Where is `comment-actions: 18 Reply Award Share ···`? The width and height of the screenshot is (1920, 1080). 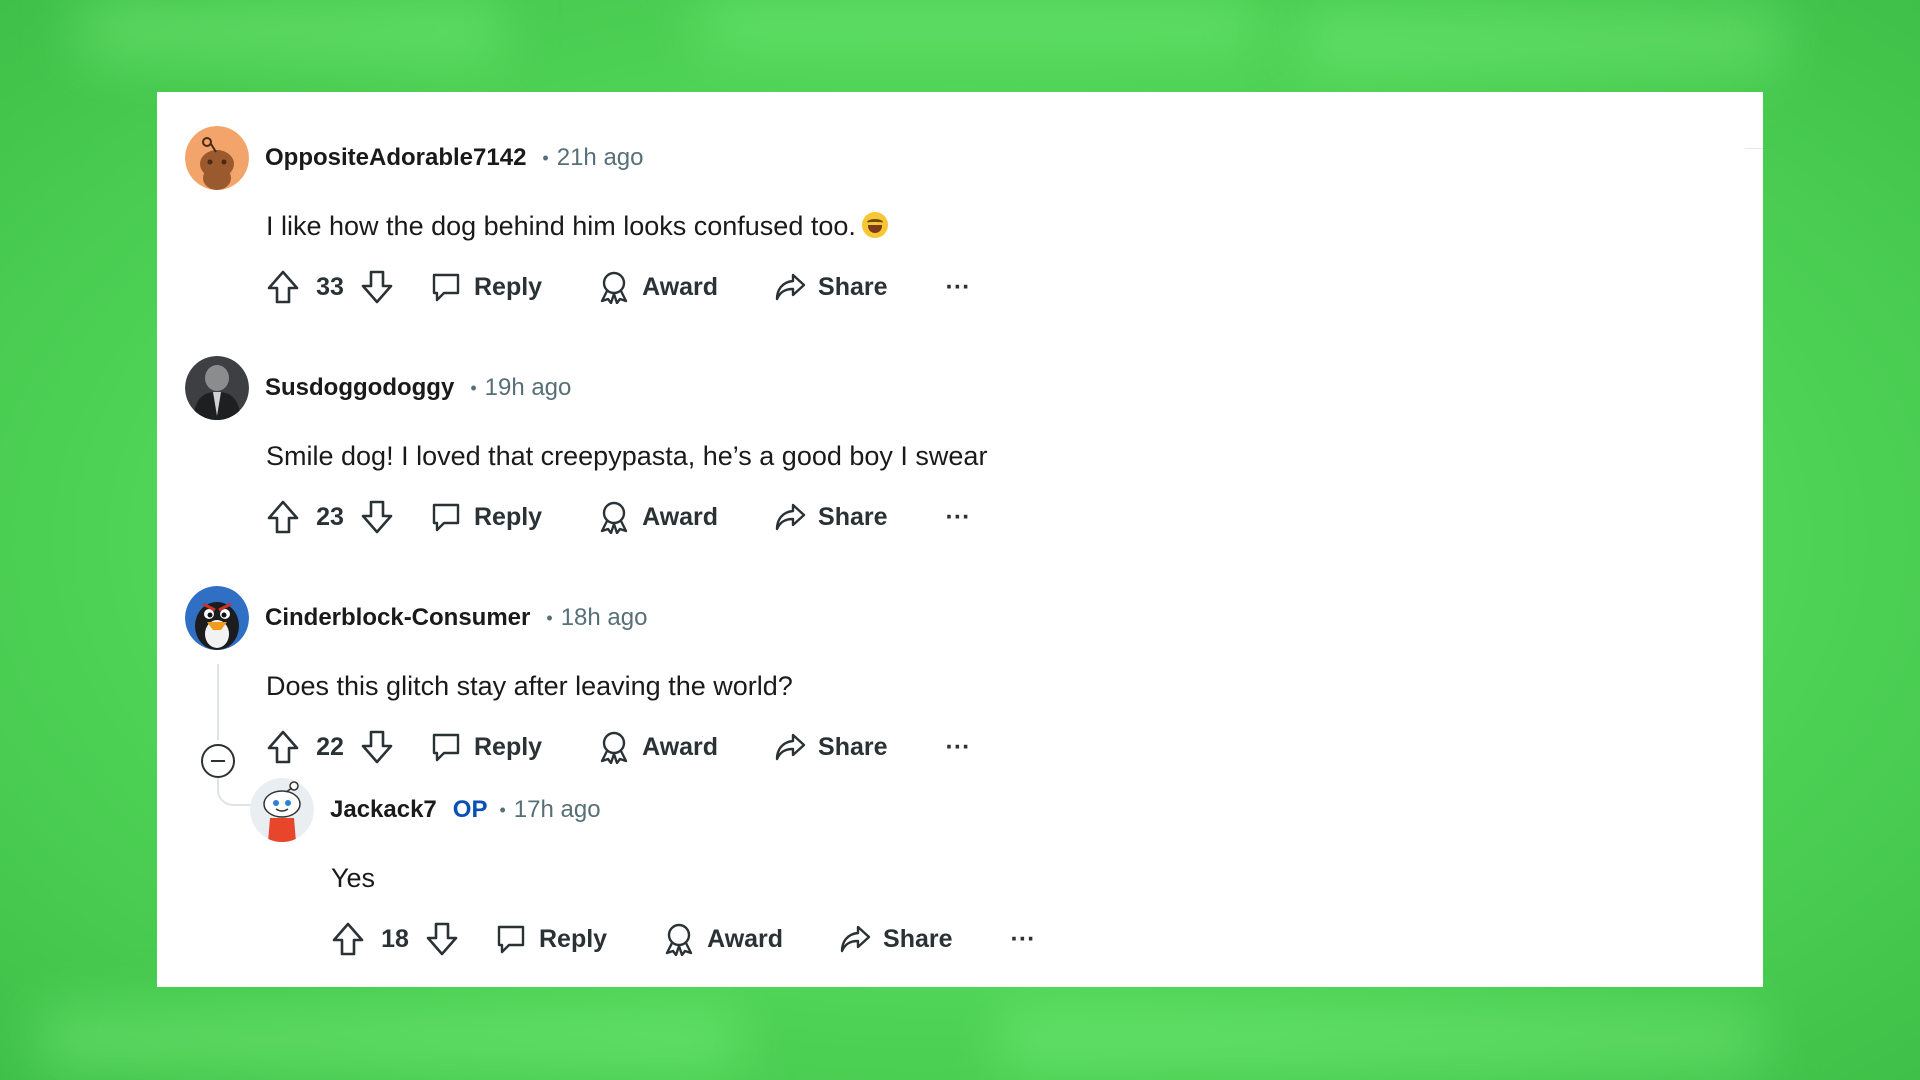
comment-actions: 18 Reply Award Share ··· is located at coordinates (840, 939).